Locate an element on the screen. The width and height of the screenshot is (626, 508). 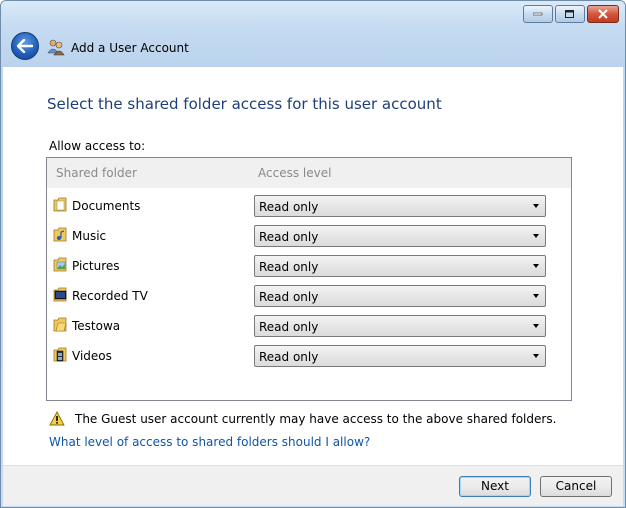
folder-name: Music is located at coordinates (89, 236).